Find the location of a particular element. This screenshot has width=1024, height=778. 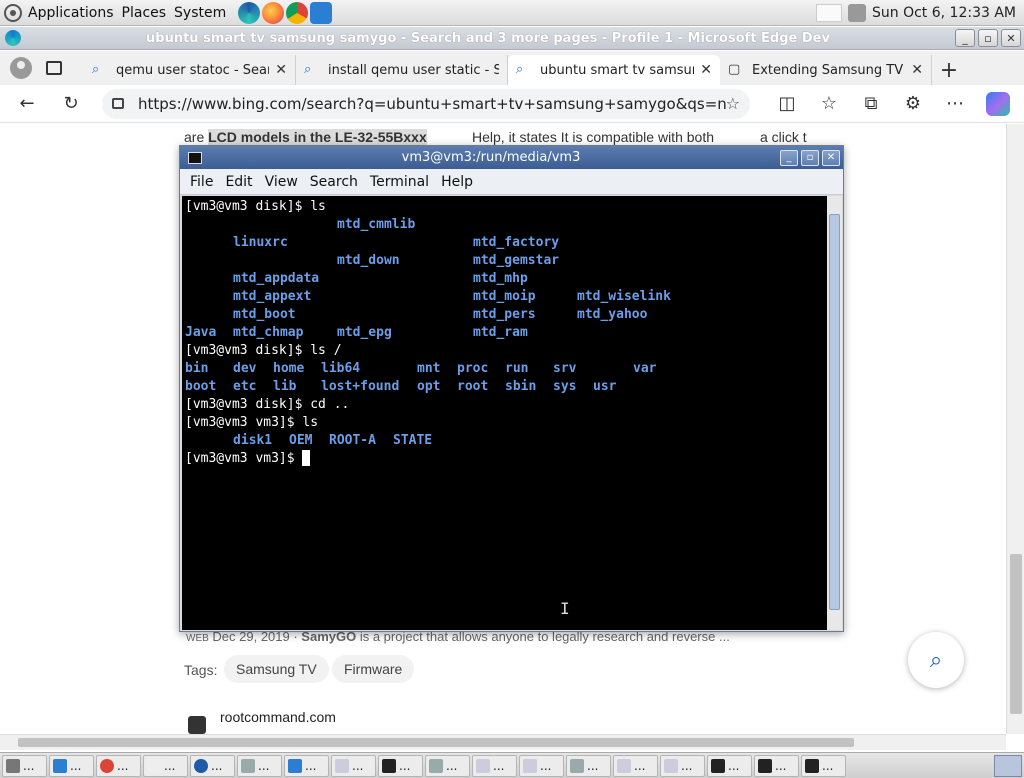

page-scroll-thumb is located at coordinates (1016, 634).